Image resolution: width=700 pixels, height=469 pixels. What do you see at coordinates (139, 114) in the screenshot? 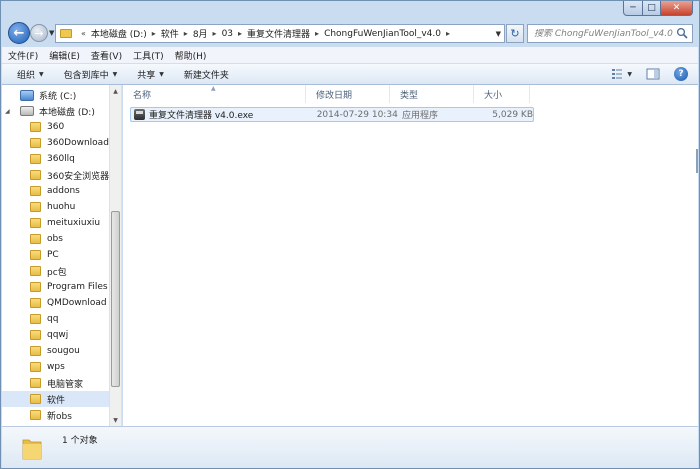
I see `application-icon` at bounding box center [139, 114].